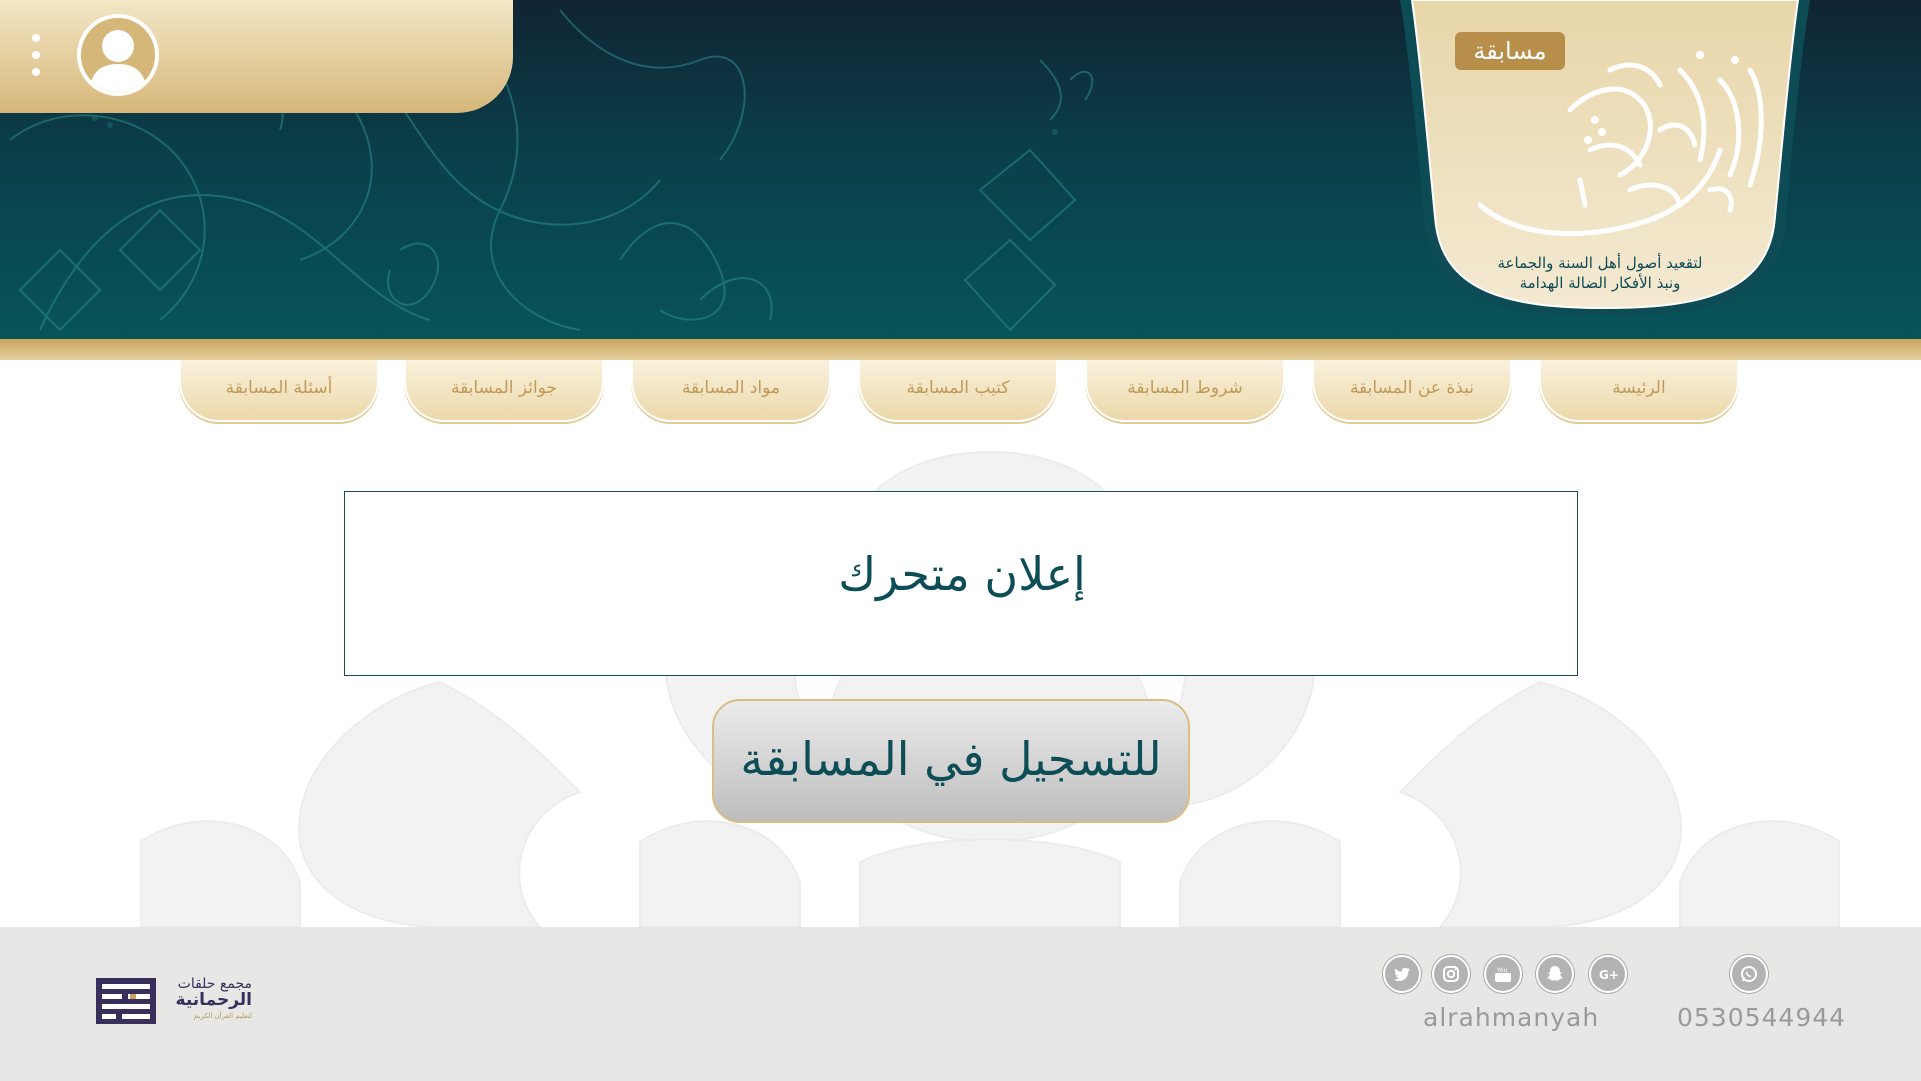  What do you see at coordinates (731, 391) in the screenshot?
I see `nav-item-materials: مواد المسابقة` at bounding box center [731, 391].